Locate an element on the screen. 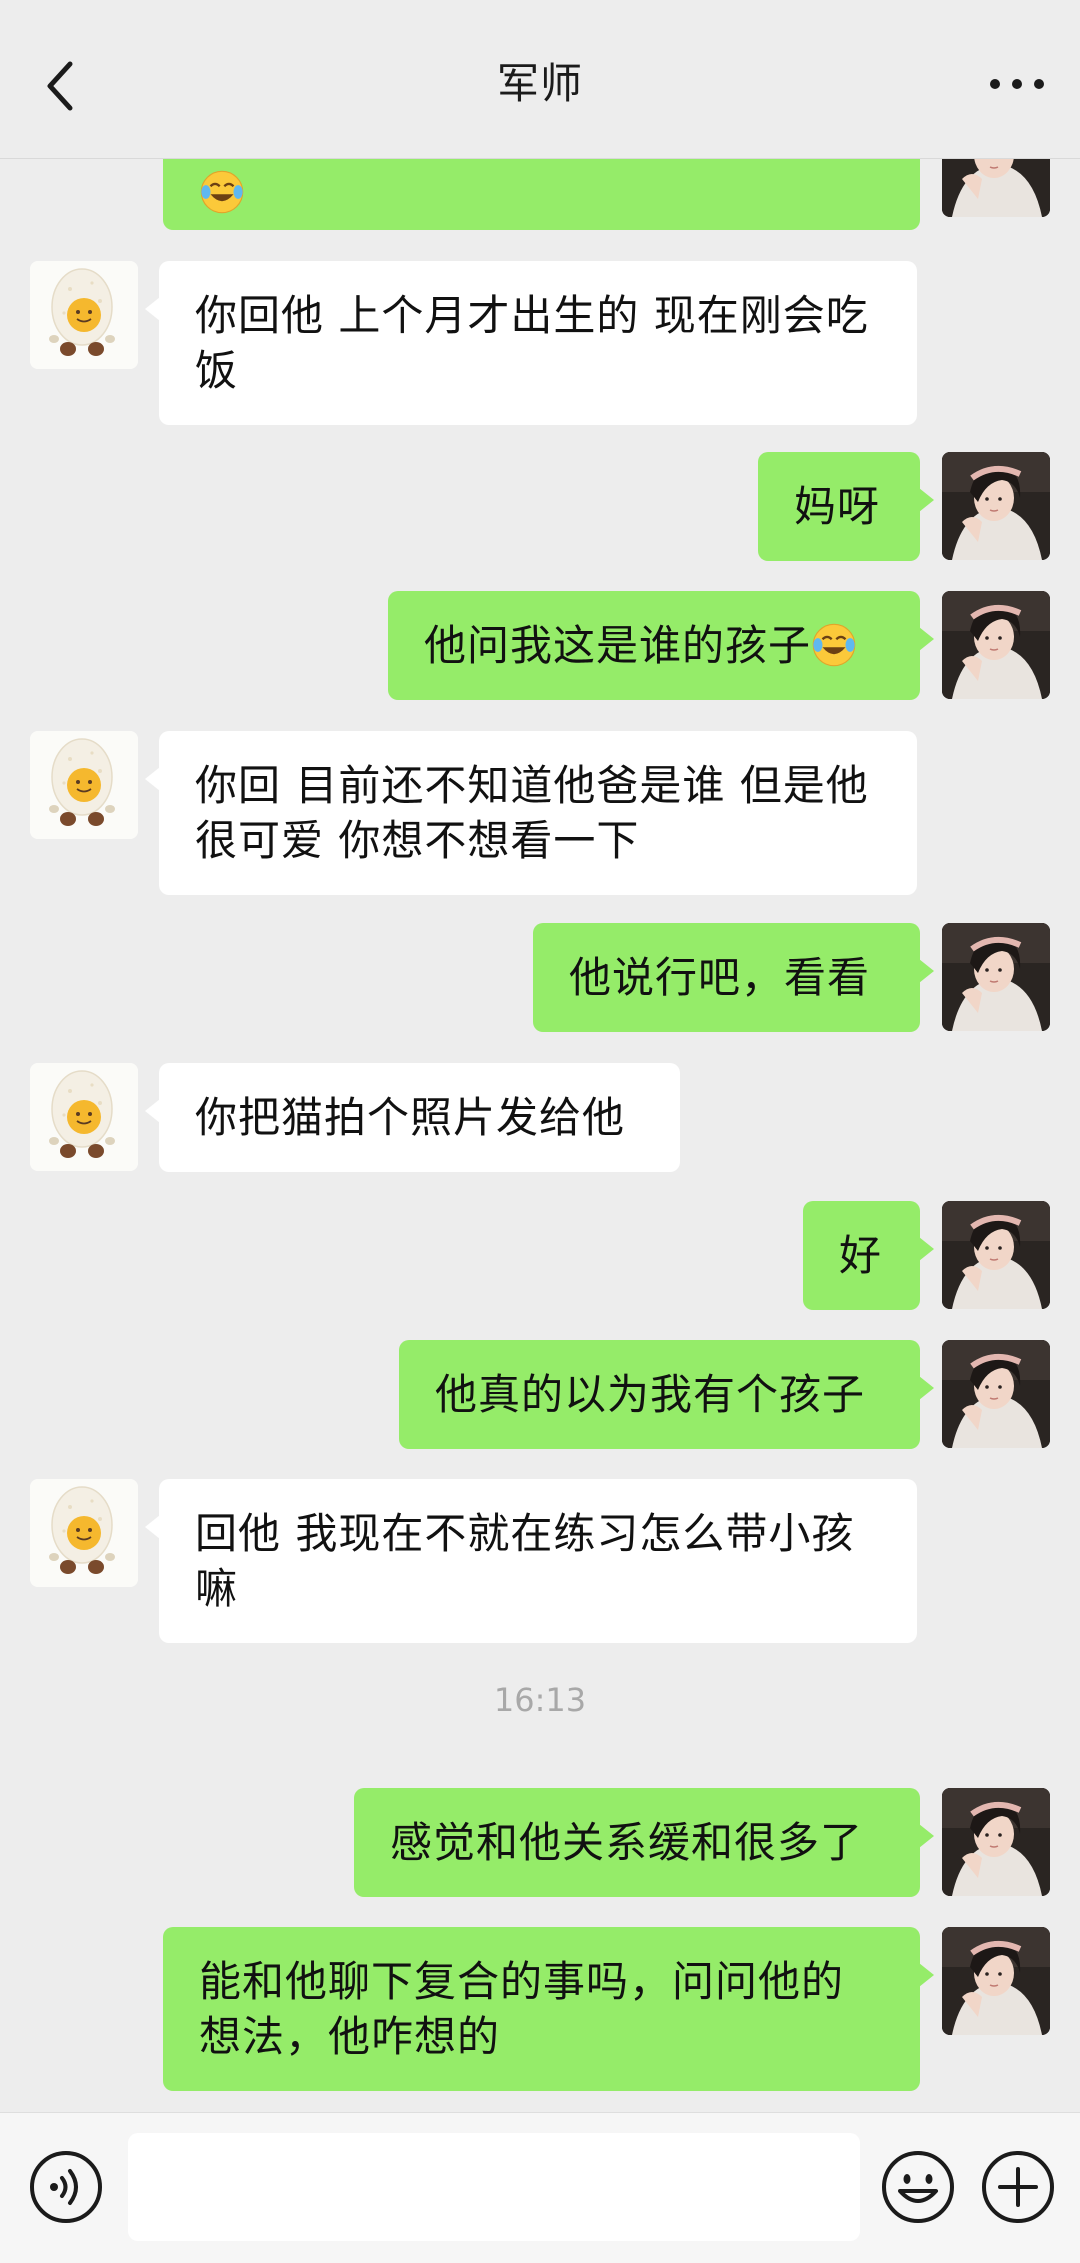  chat-title: 军师 is located at coordinates (539, 83).